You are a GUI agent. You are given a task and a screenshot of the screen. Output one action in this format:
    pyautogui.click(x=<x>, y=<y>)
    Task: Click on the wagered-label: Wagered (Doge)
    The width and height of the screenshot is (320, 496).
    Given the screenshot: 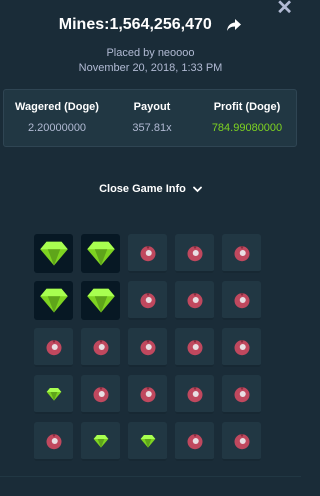 What is the action you would take?
    pyautogui.click(x=57, y=107)
    